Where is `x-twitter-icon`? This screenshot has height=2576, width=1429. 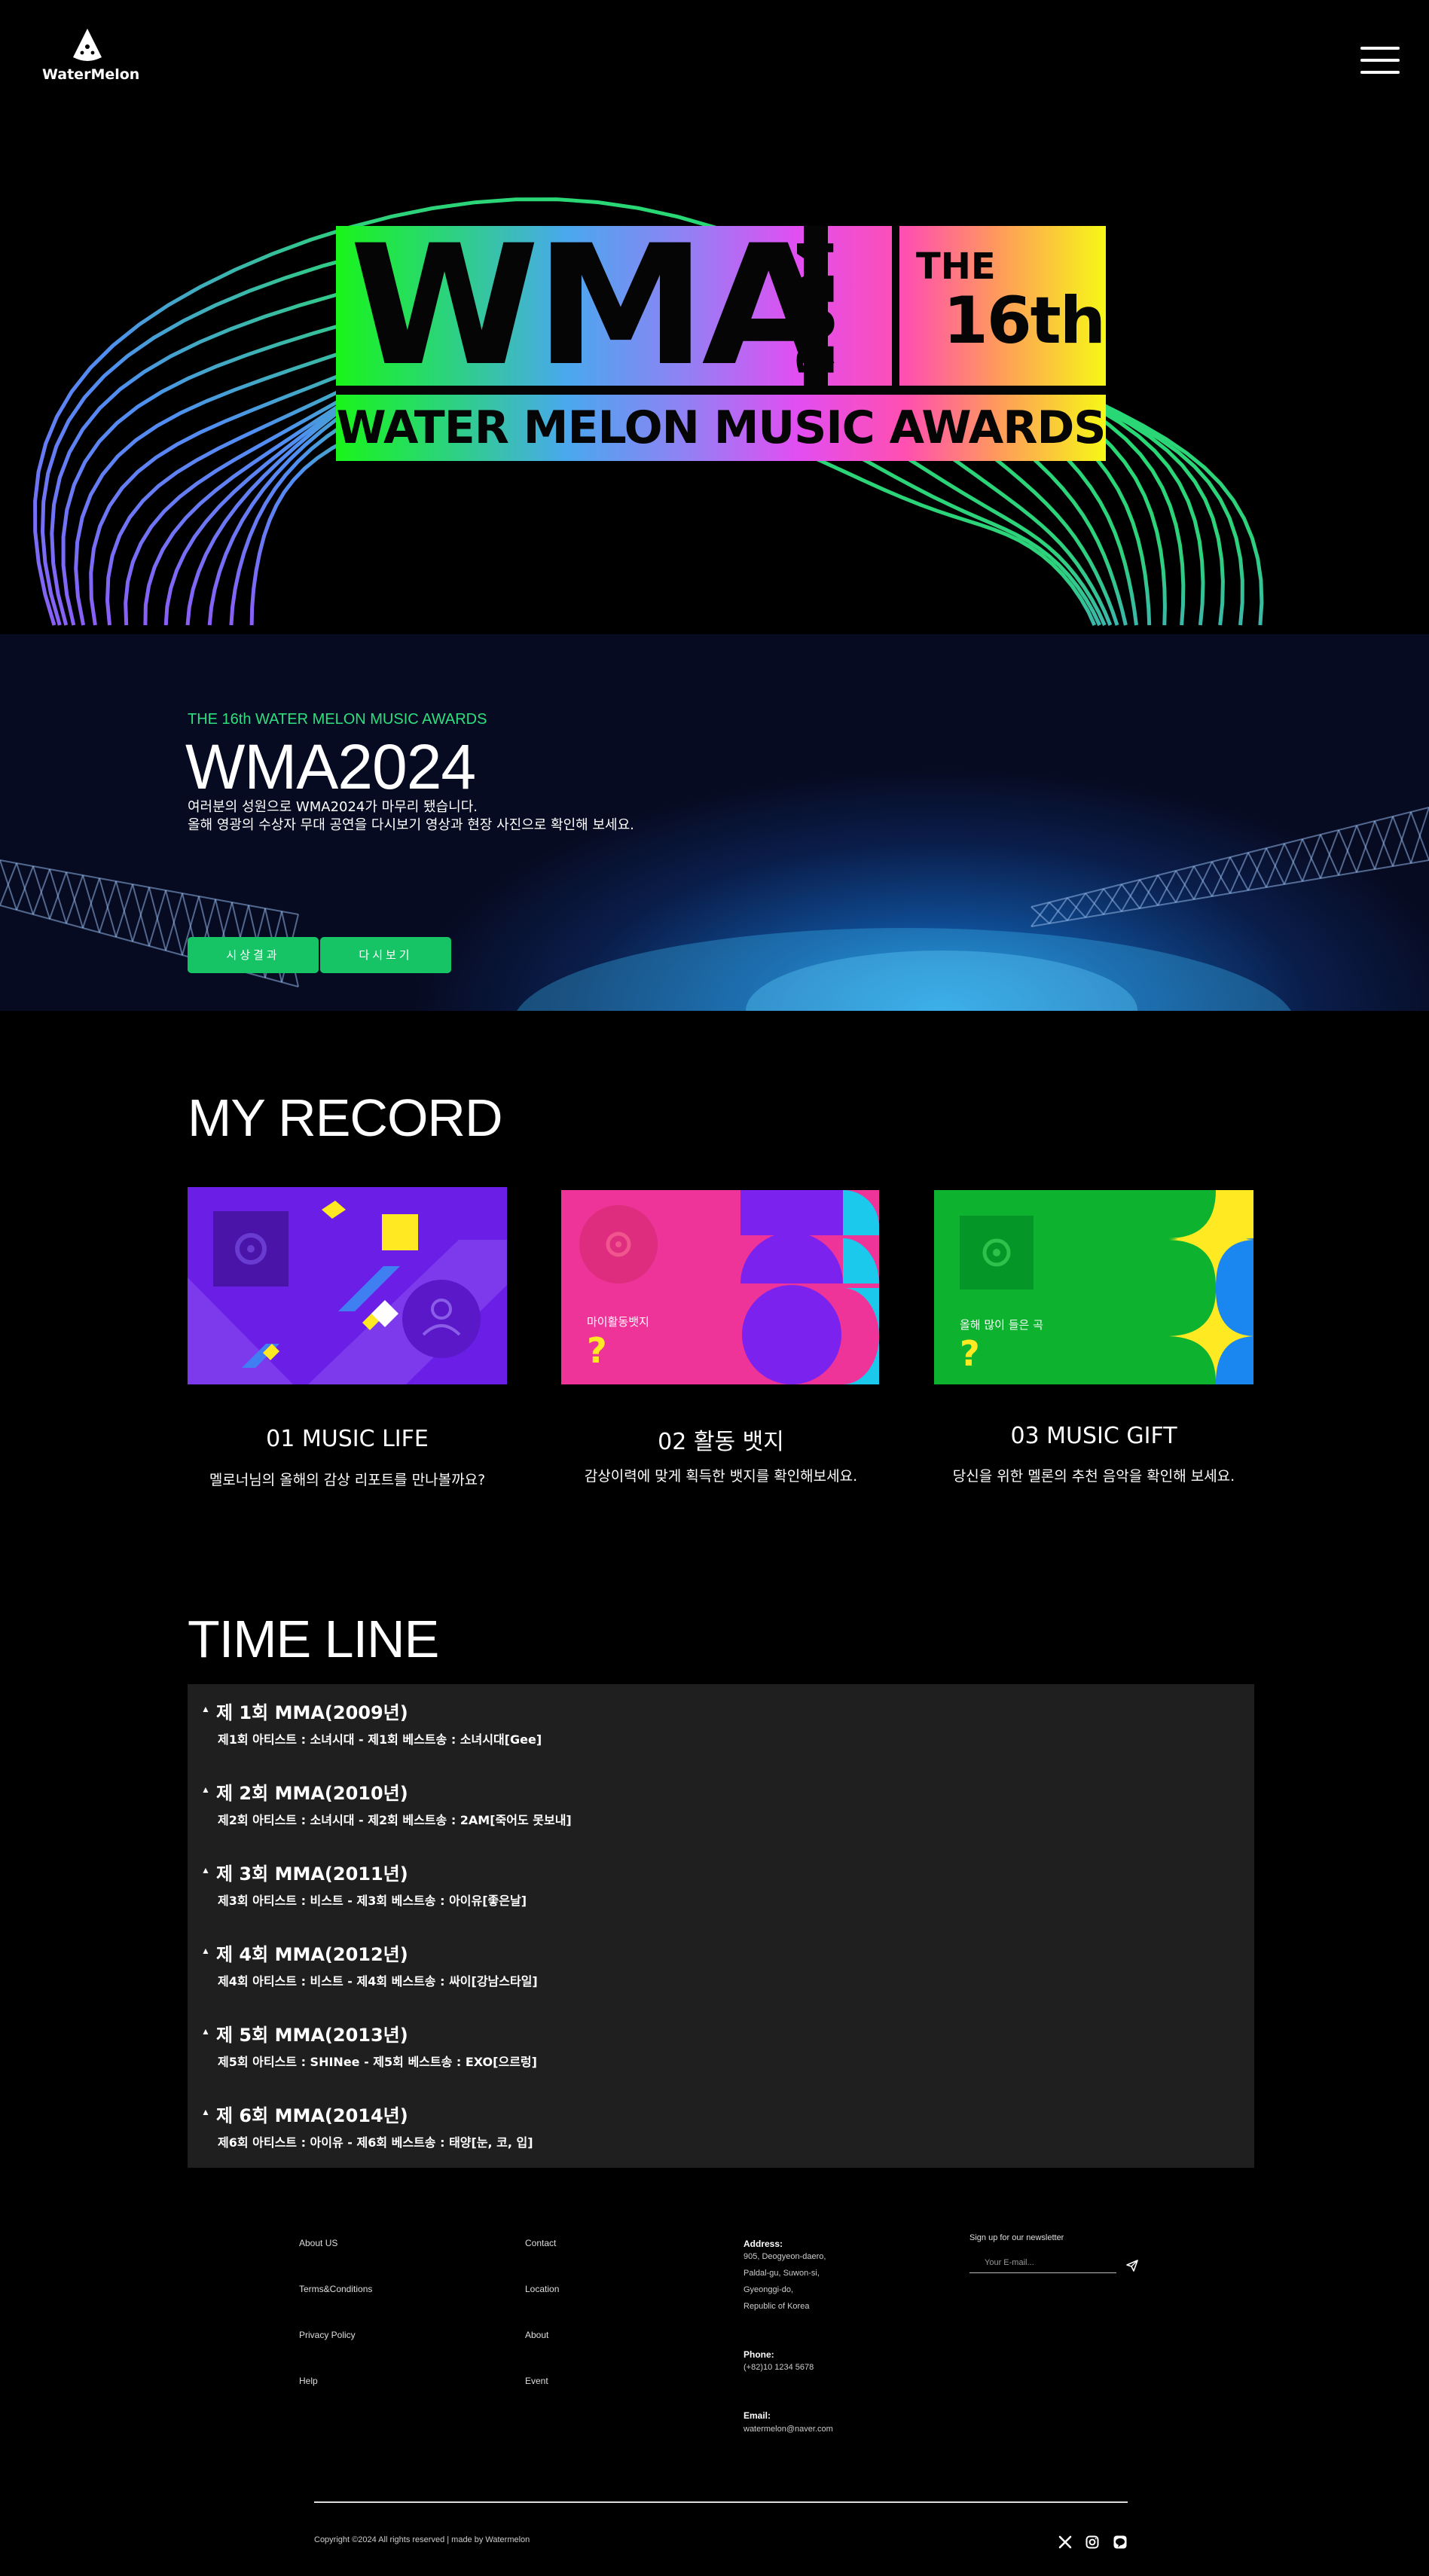 x-twitter-icon is located at coordinates (1065, 2543).